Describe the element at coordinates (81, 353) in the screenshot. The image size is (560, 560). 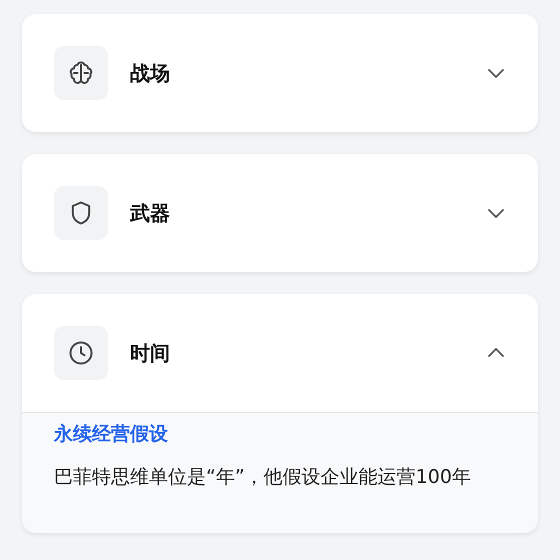
I see `clock-icon` at that location.